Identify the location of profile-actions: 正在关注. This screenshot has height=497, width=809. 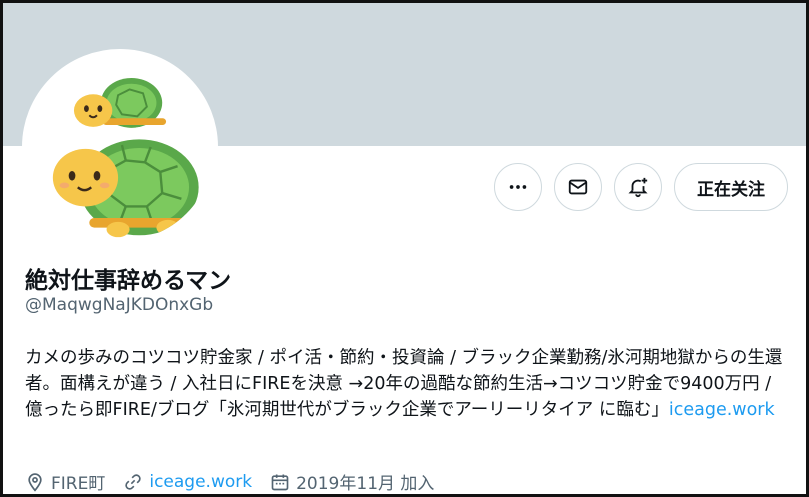
(641, 187).